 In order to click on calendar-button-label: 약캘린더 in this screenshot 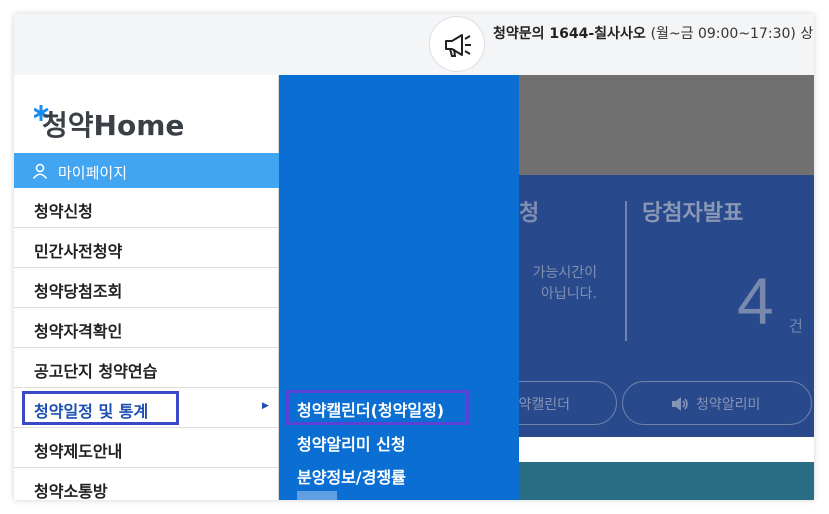, I will do `click(544, 405)`.